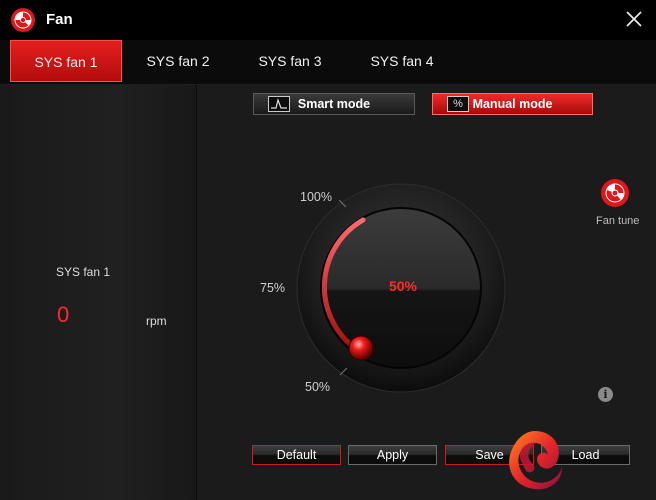  I want to click on info-icon: i, so click(605, 394).